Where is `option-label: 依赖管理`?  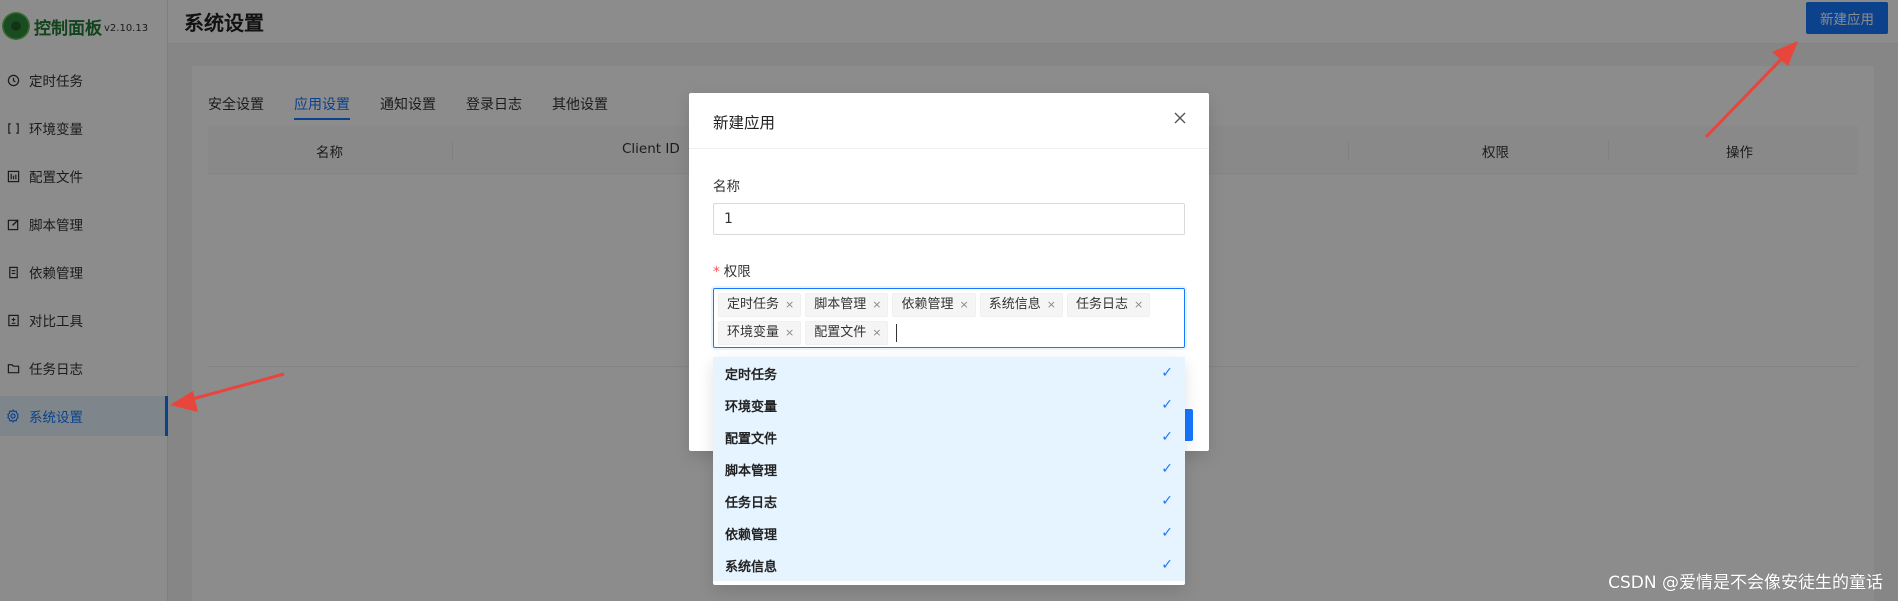
option-label: 依赖管理 is located at coordinates (751, 535).